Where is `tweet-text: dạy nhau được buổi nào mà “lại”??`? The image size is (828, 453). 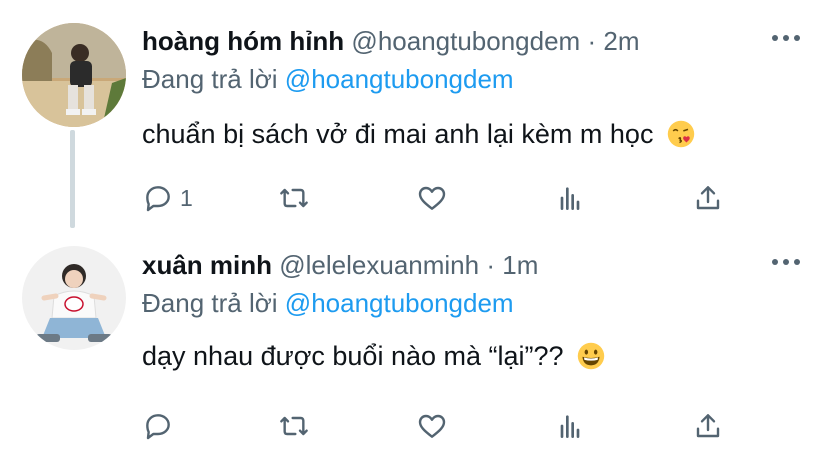
tweet-text: dạy nhau được buổi nào mà “lại”?? is located at coordinates (373, 356).